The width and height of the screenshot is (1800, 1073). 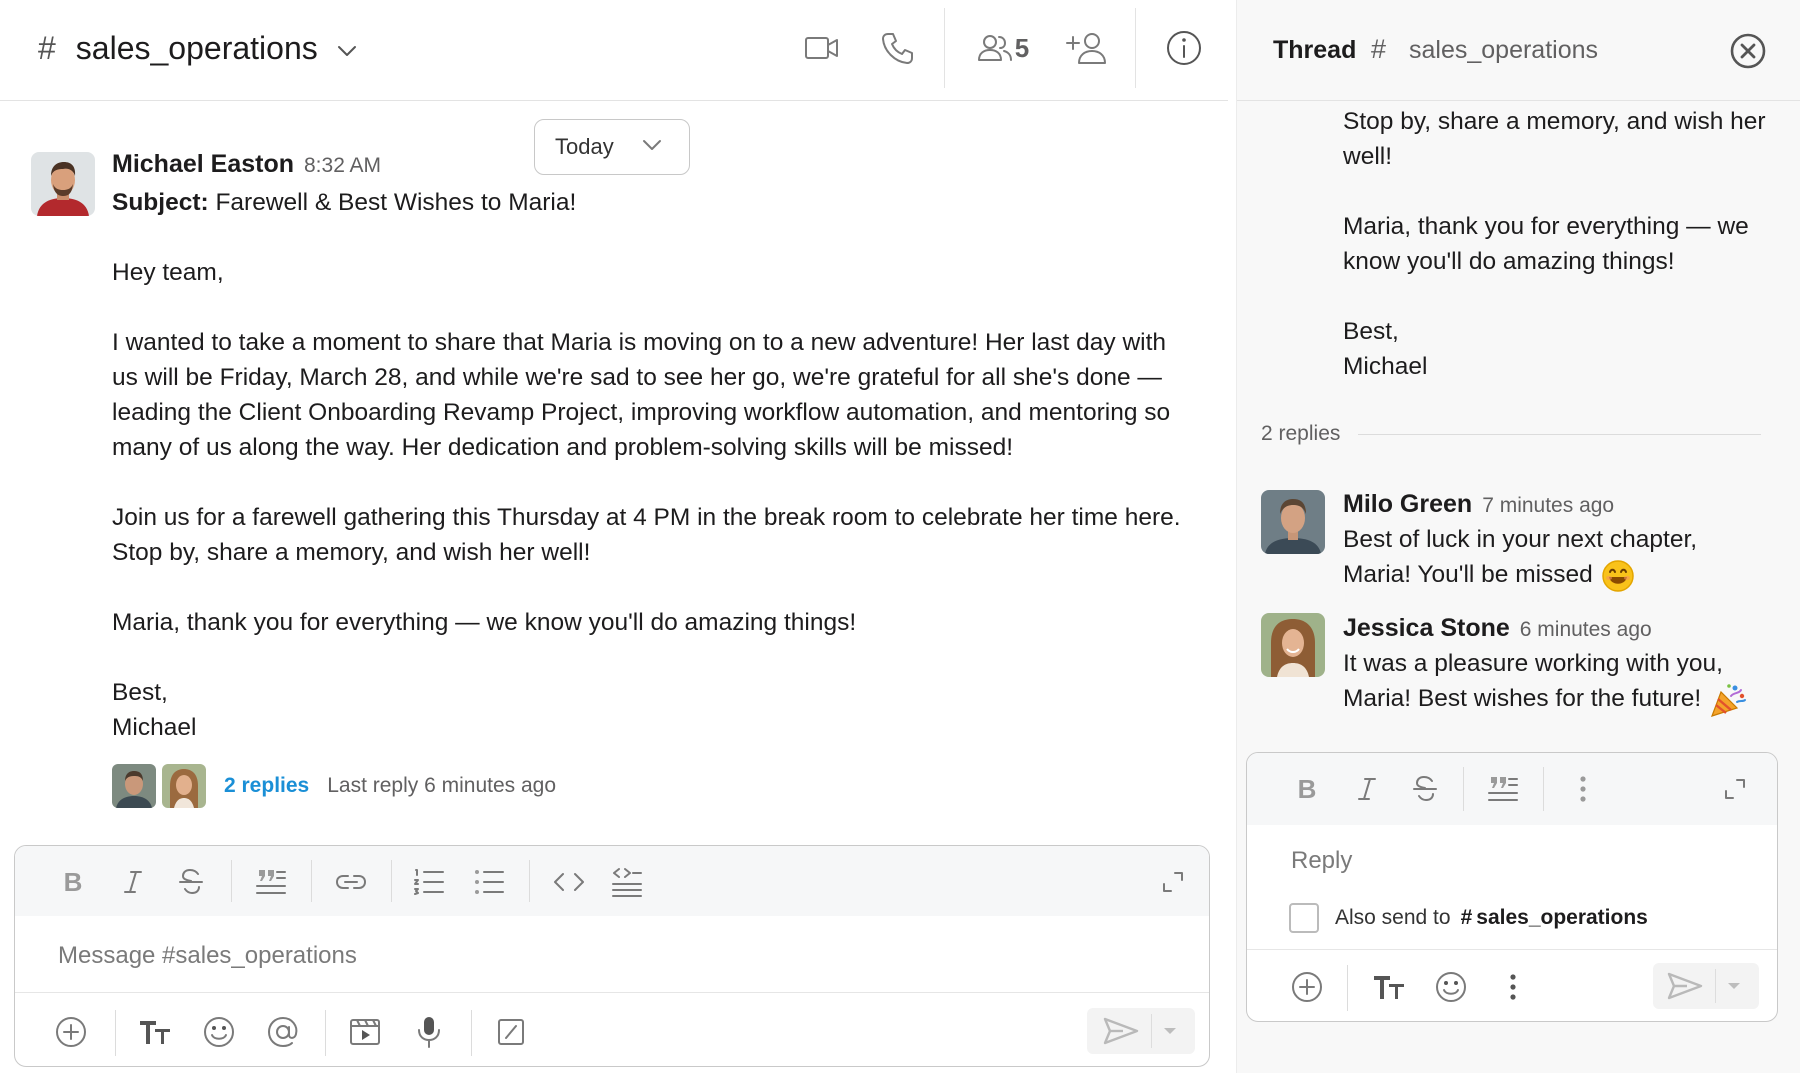 What do you see at coordinates (198, 48) in the screenshot?
I see `channel-title-button: # sales_operations` at bounding box center [198, 48].